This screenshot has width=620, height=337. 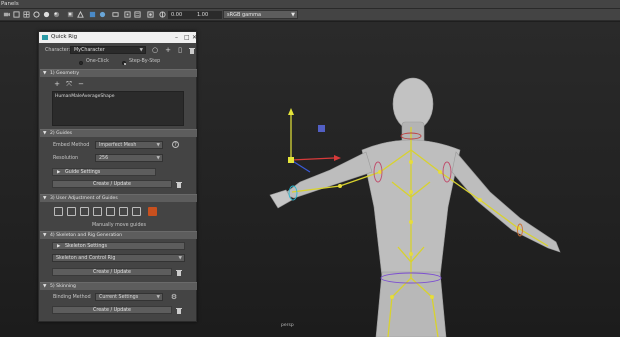 I want to click on color-space-select: sRGB gamma ▼, so click(x=260, y=14).